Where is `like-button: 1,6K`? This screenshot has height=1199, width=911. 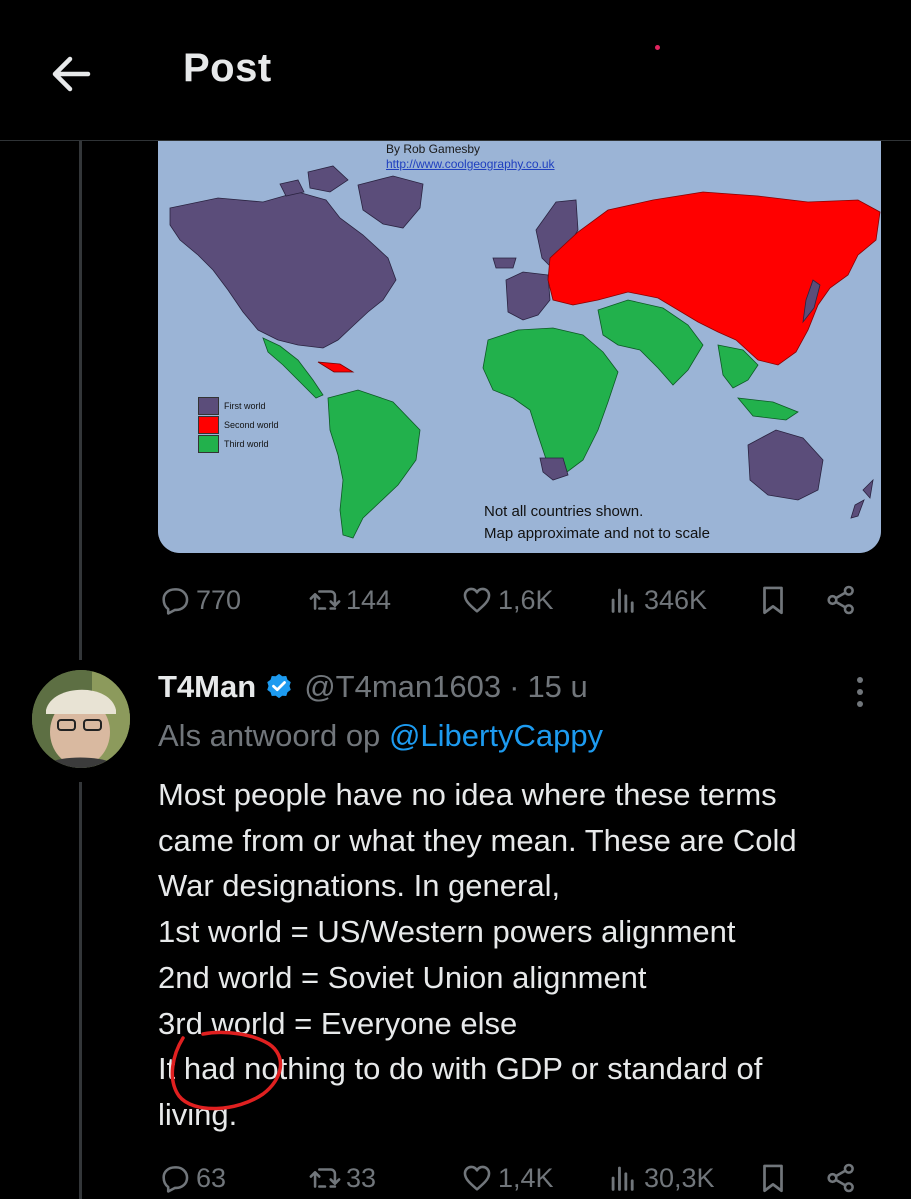
like-button: 1,6K is located at coordinates (507, 600).